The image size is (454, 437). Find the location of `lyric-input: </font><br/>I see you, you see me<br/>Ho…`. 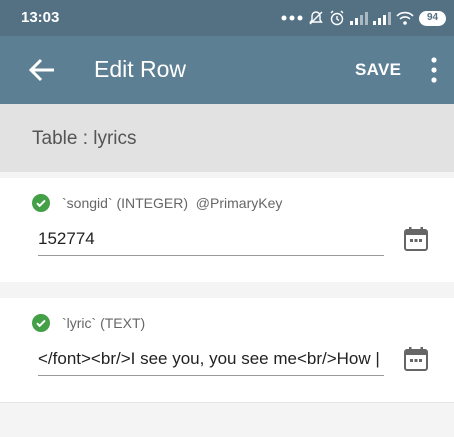

lyric-input: </font><br/>I see you, you see me<br/>Ho… is located at coordinates (211, 361).